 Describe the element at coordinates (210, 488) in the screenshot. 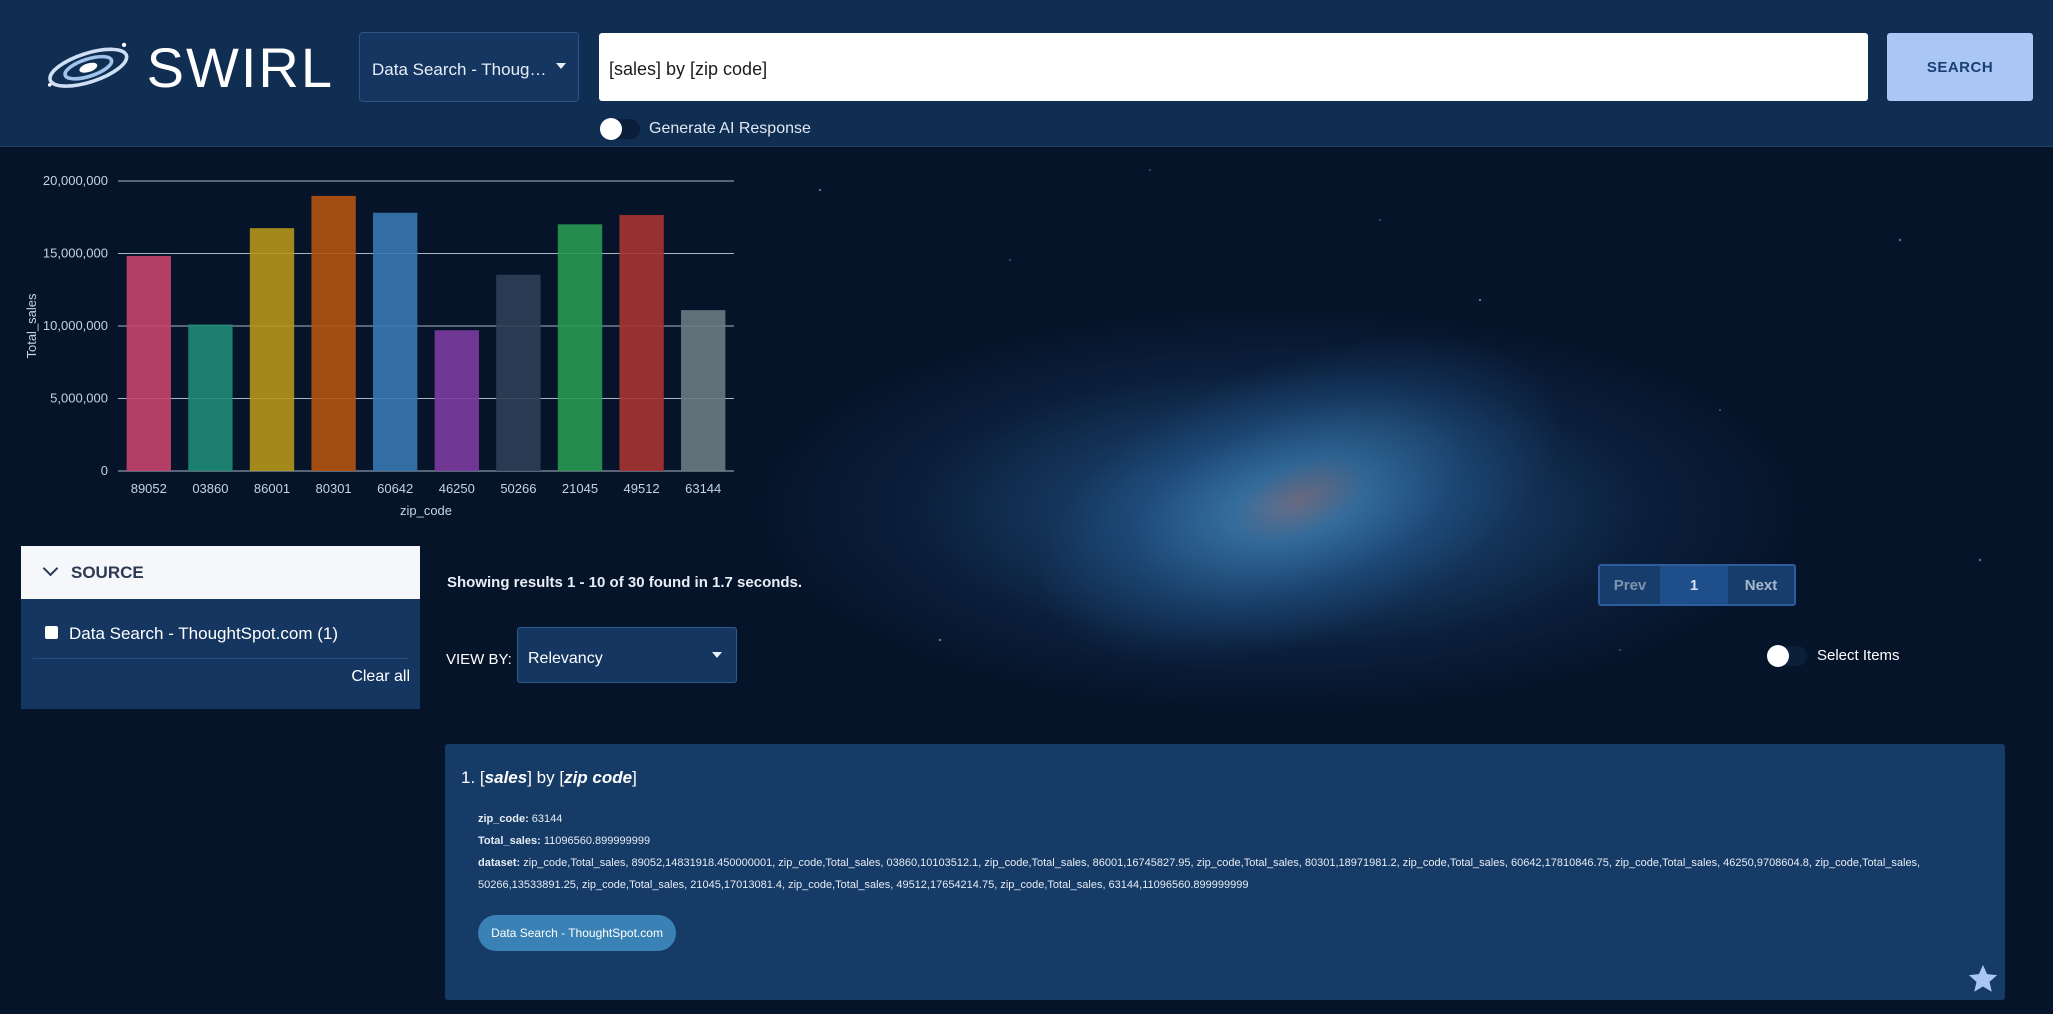

I see `x-tick-label: 03860` at that location.